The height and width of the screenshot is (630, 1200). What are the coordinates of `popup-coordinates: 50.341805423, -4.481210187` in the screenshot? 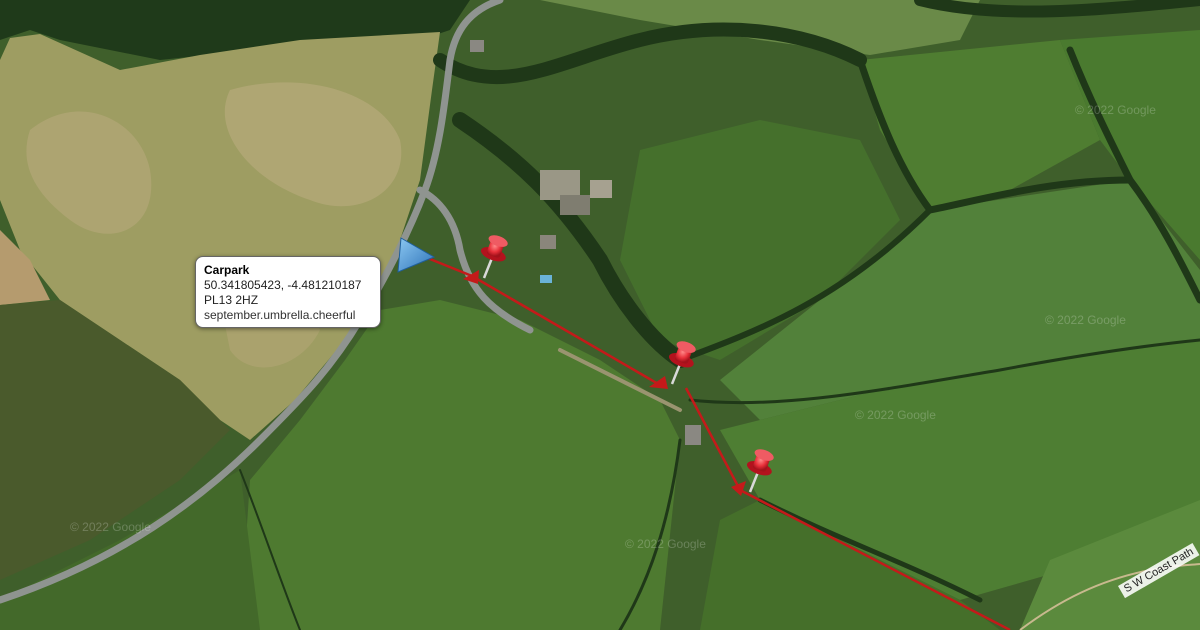 It's located at (283, 285).